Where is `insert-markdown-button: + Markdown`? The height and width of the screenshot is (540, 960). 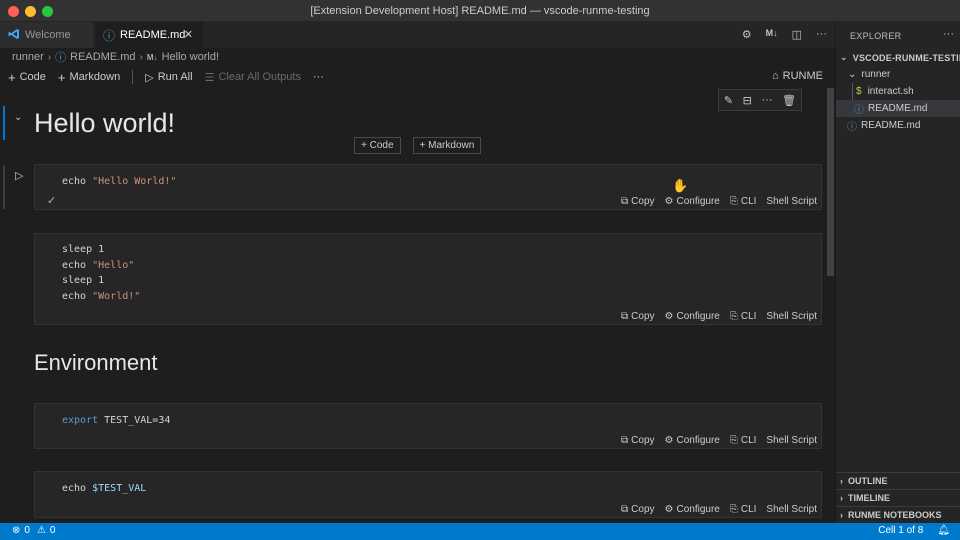 insert-markdown-button: + Markdown is located at coordinates (447, 145).